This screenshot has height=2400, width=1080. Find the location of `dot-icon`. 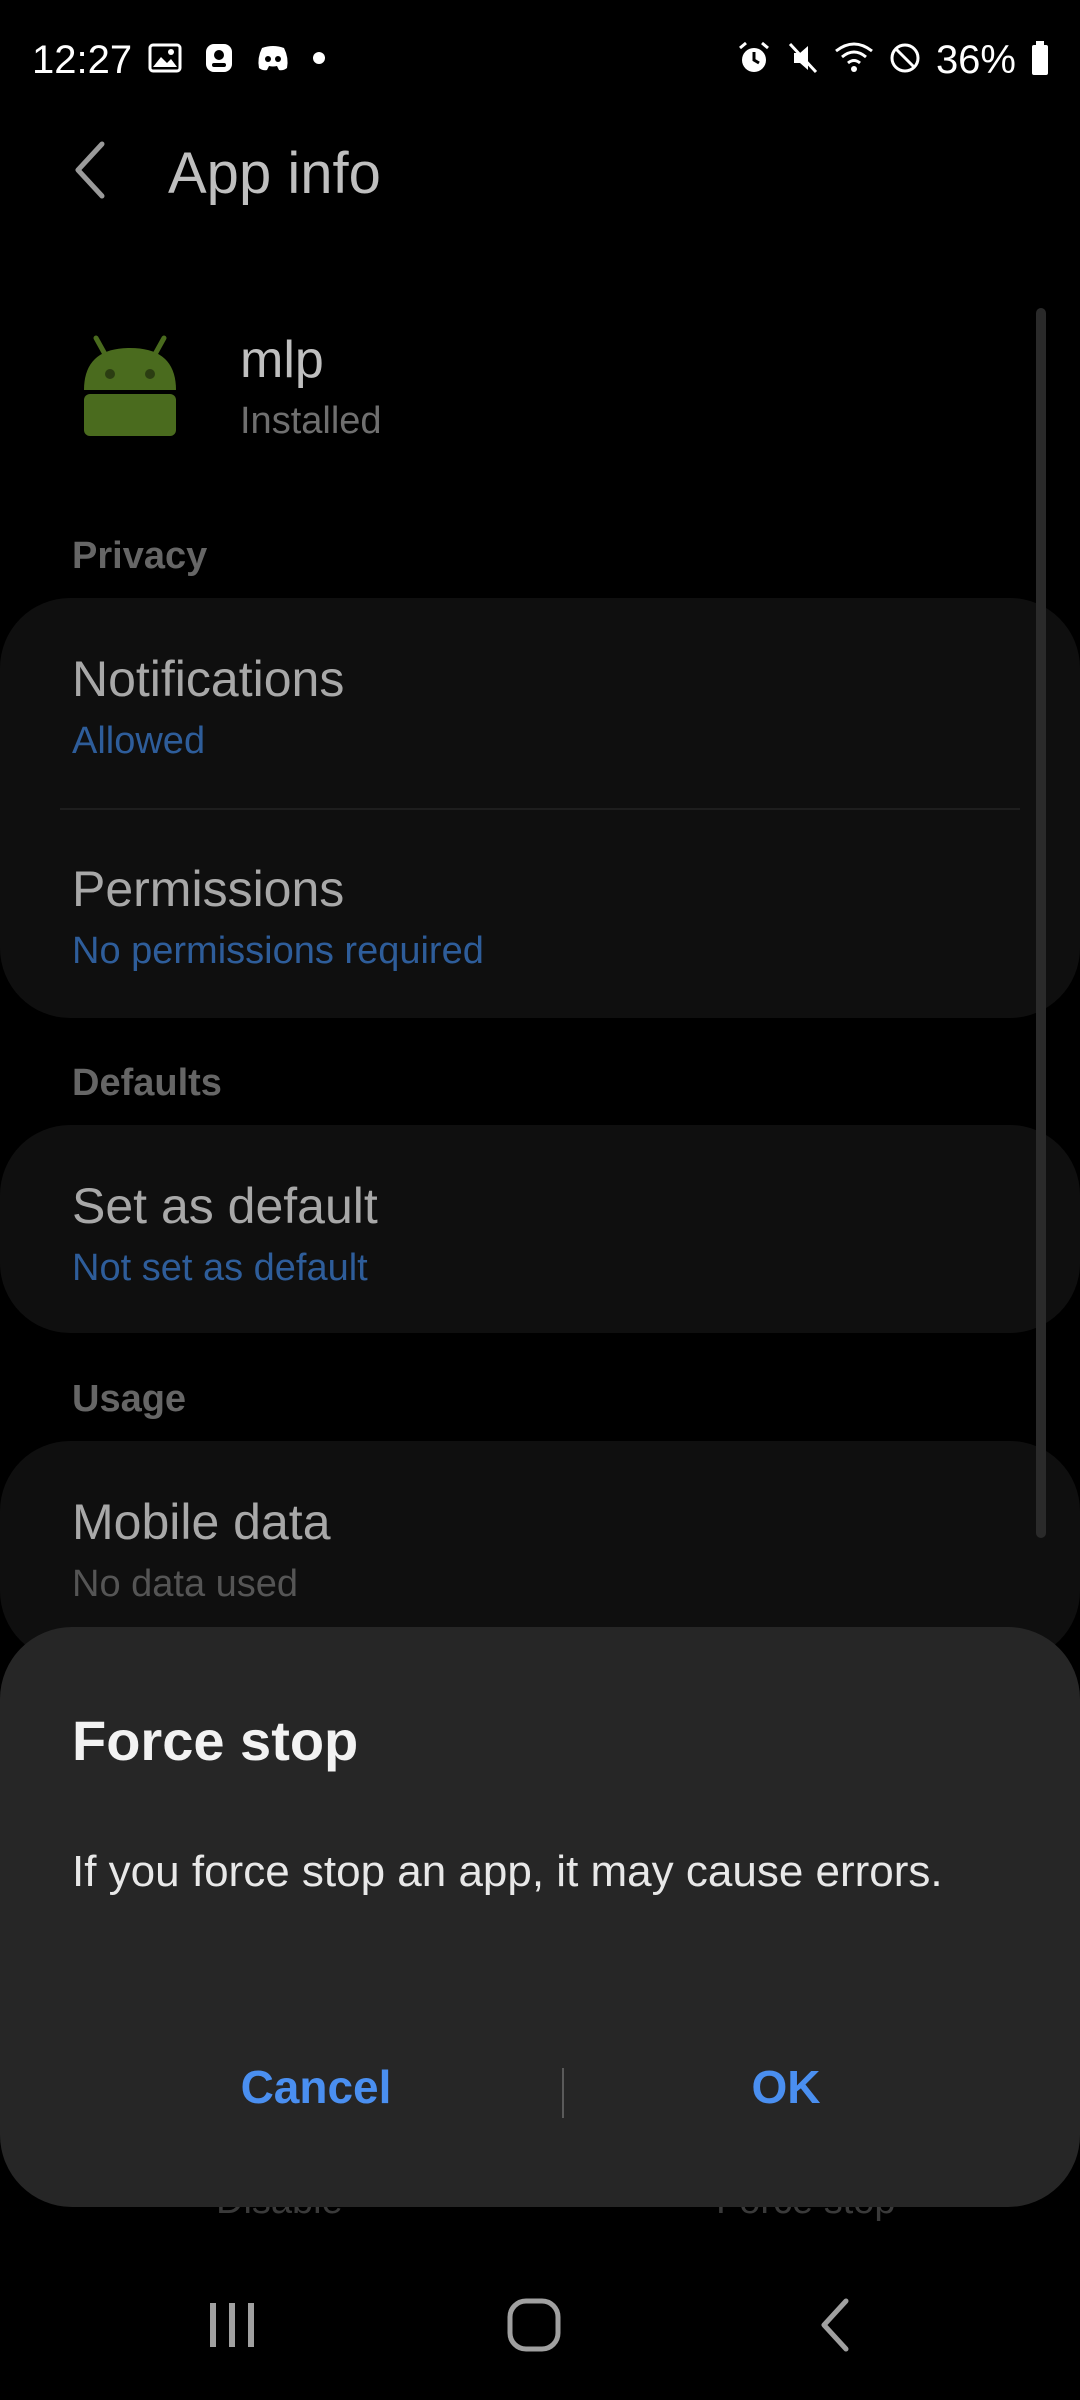

dot-icon is located at coordinates (319, 60).